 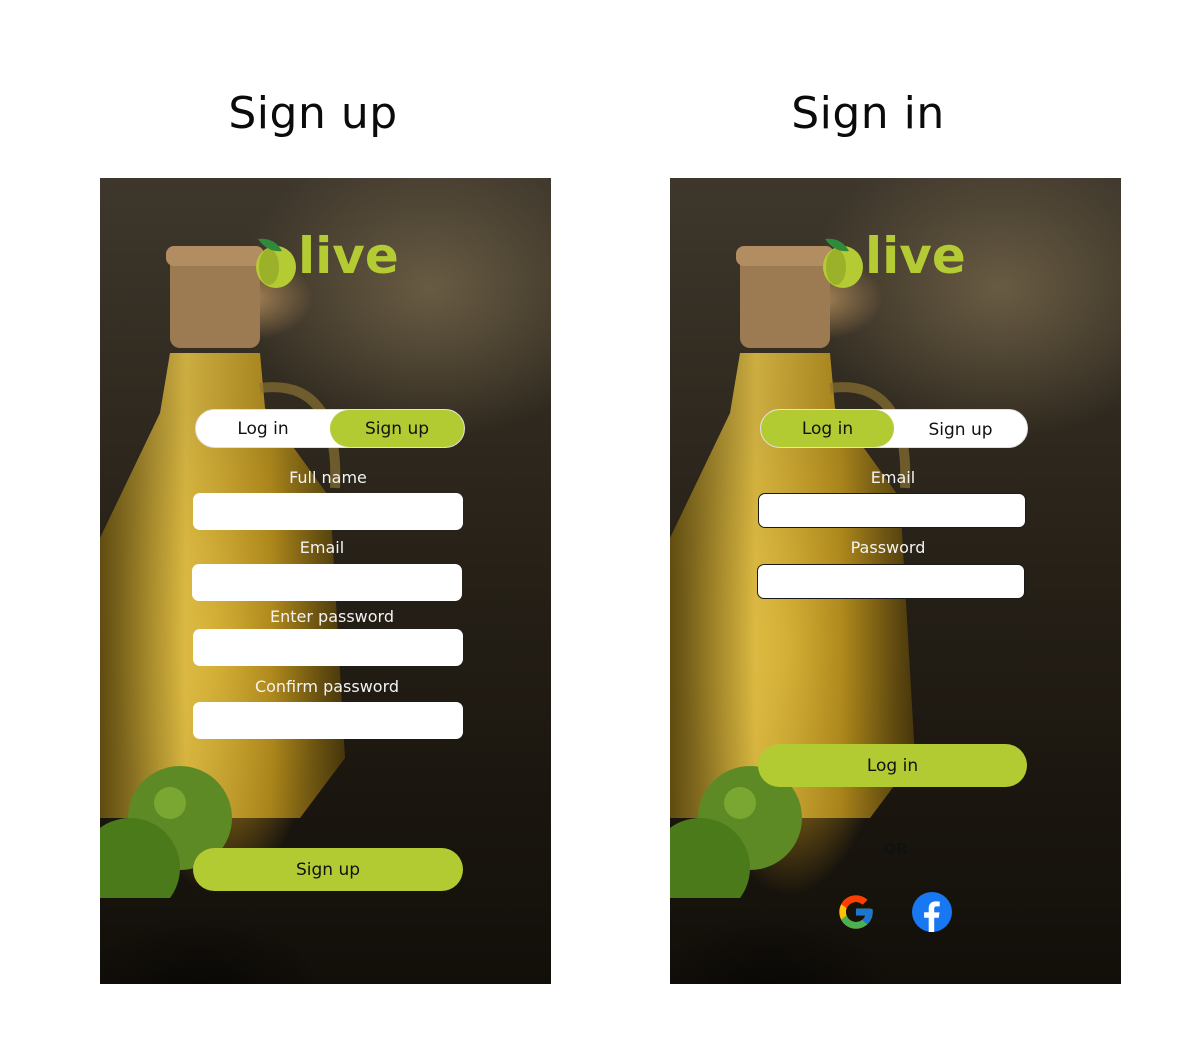 What do you see at coordinates (856, 912) in the screenshot?
I see `google-icon` at bounding box center [856, 912].